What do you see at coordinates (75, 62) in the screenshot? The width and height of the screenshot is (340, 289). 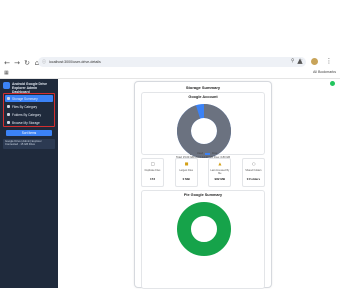 I see `url-text: localhost:3000/user-drive-details` at bounding box center [75, 62].